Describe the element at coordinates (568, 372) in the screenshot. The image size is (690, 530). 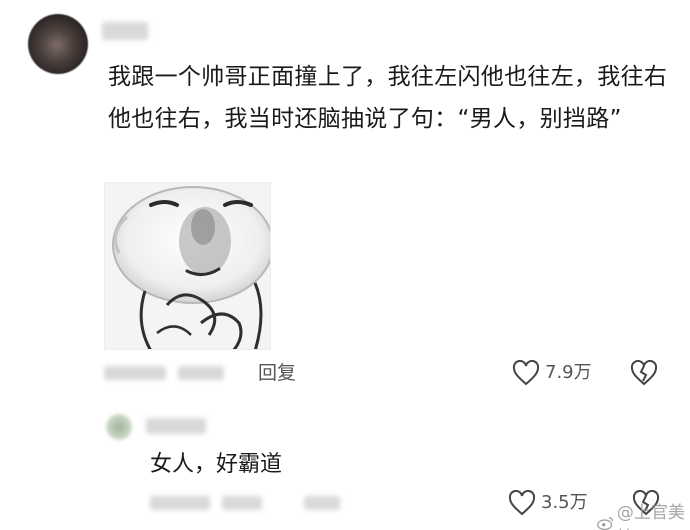
I see `comment-like-count: 7.9万` at that location.